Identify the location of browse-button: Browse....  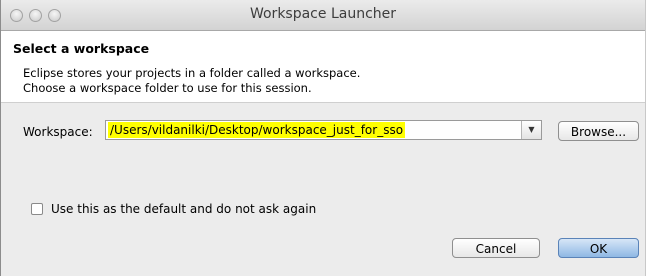
(598, 131).